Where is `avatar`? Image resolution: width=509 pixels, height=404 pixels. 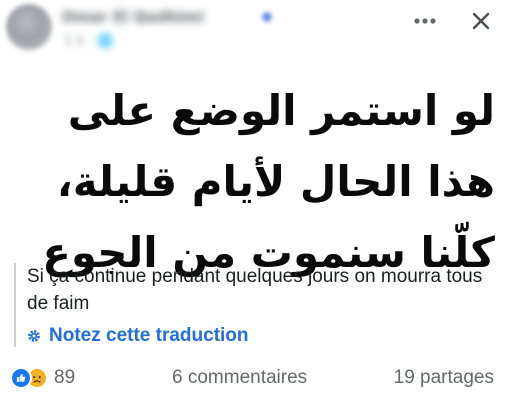
avatar is located at coordinates (29, 27).